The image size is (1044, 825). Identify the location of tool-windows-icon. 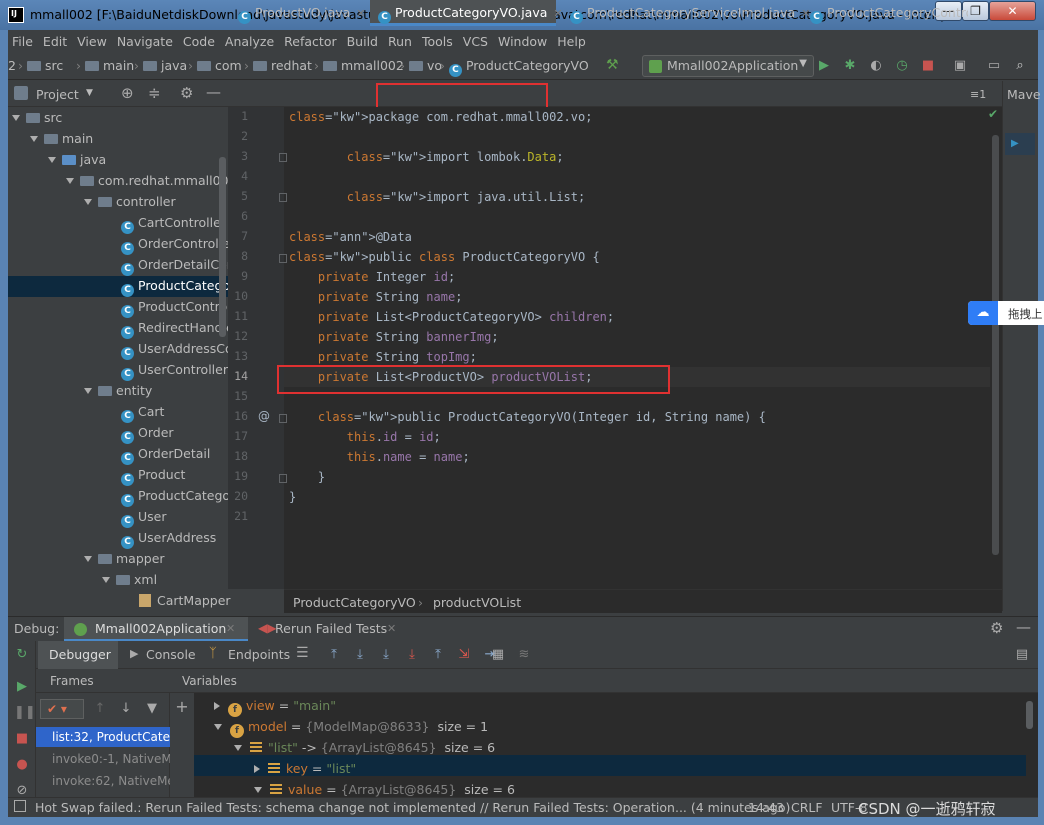
(20, 806).